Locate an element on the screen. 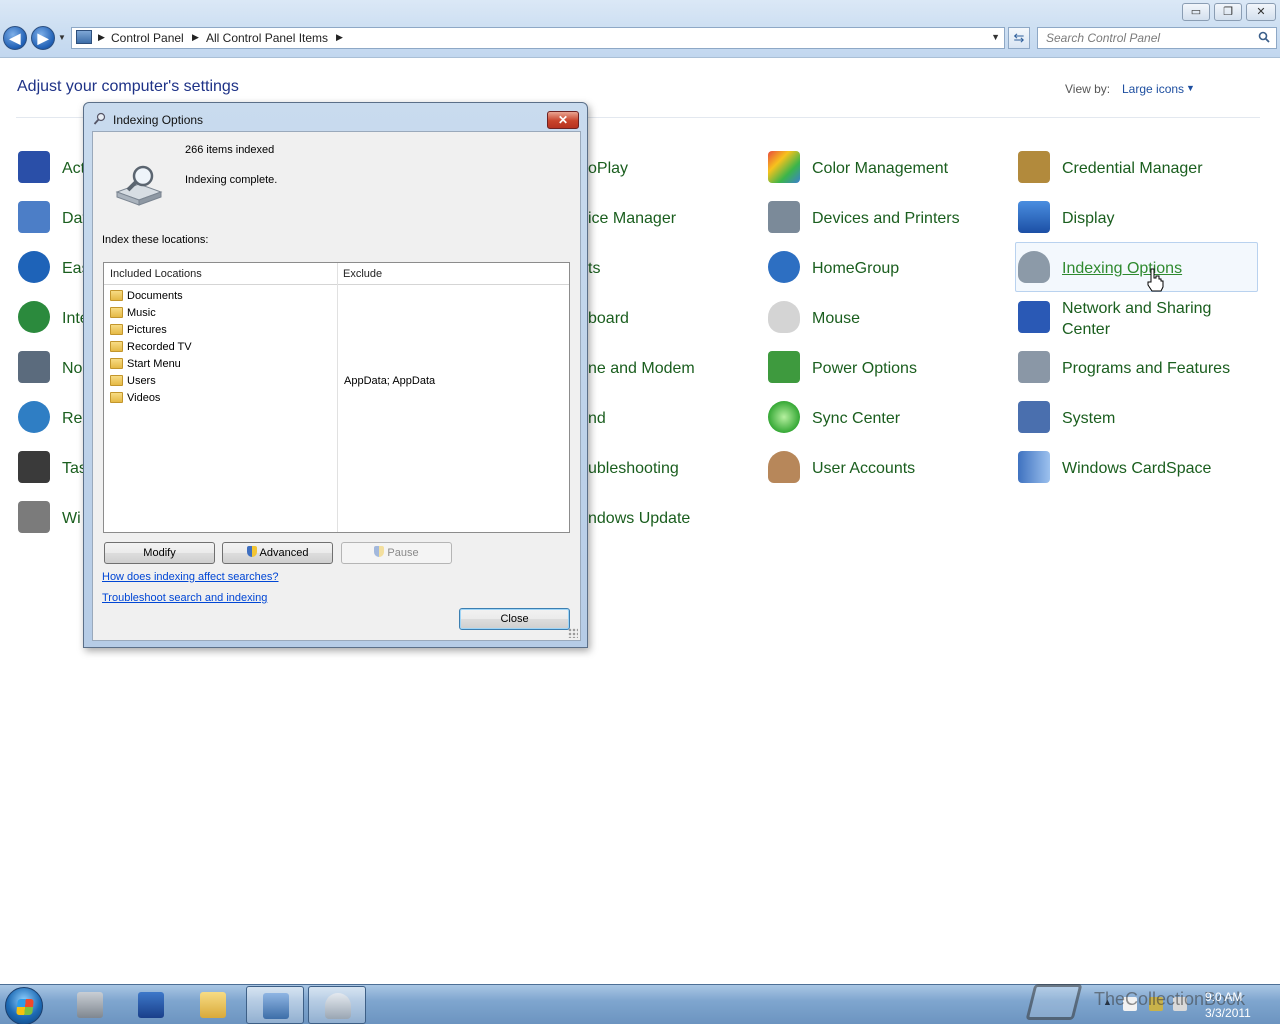 This screenshot has width=1280, height=1024. printer-icon is located at coordinates (784, 217).